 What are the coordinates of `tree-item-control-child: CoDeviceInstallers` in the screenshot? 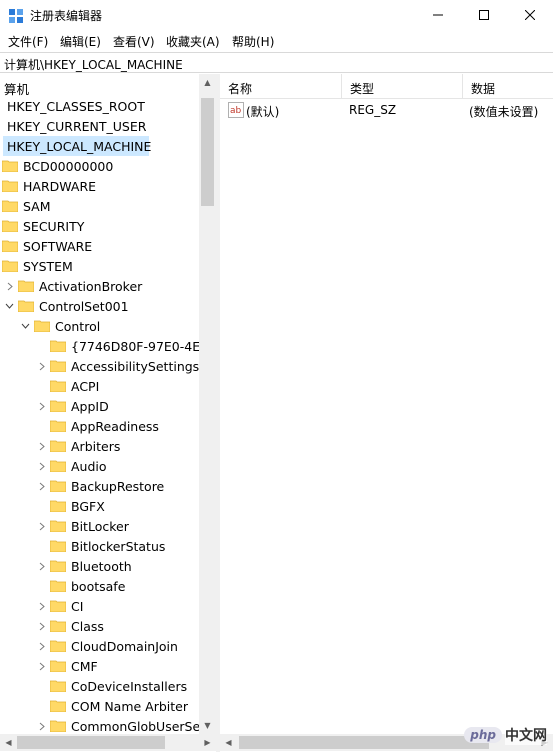 It's located at (100, 686).